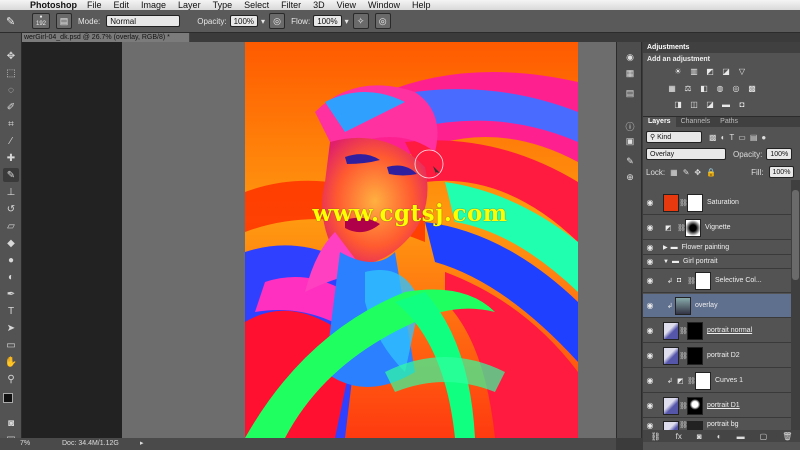  I want to click on new-adjustment-layer-icon: ◐, so click(719, 436).